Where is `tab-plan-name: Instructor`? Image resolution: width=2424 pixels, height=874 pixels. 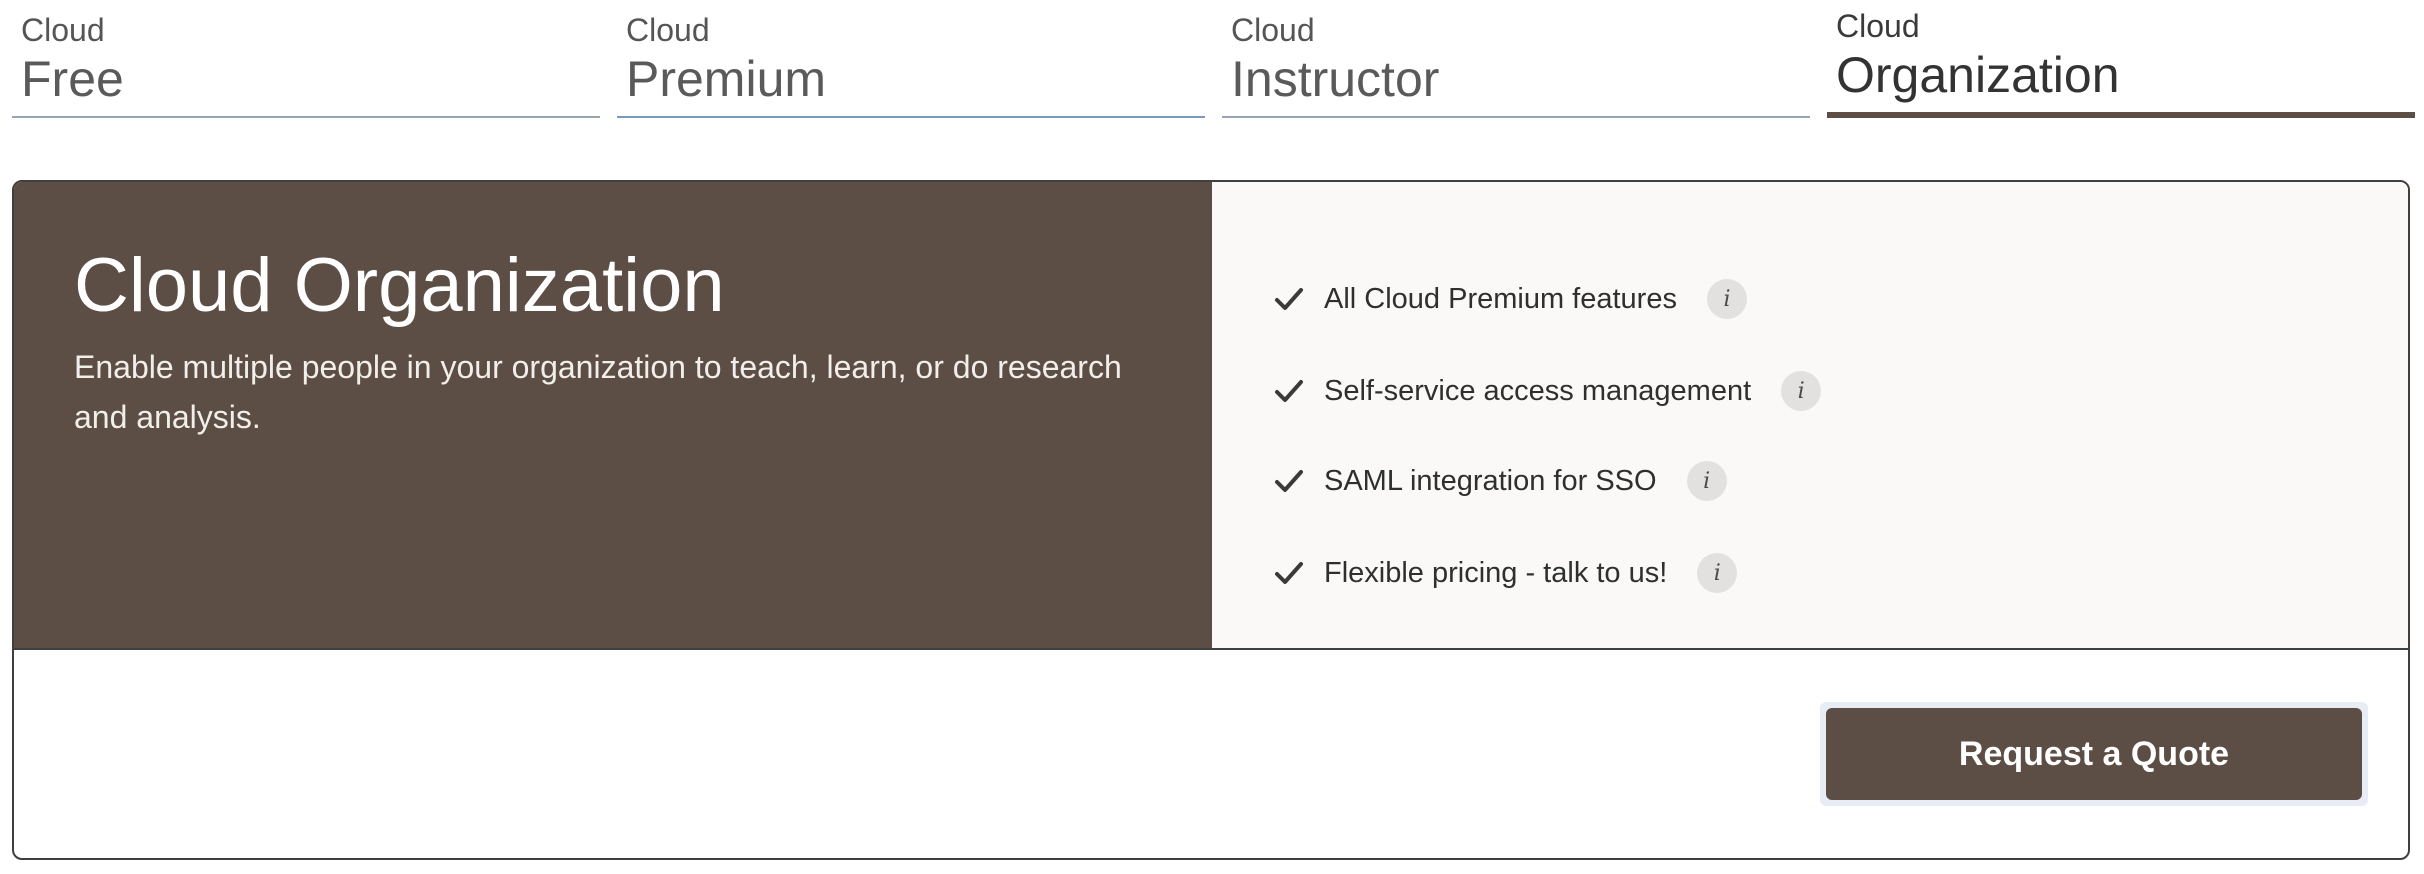
tab-plan-name: Instructor is located at coordinates (1335, 79).